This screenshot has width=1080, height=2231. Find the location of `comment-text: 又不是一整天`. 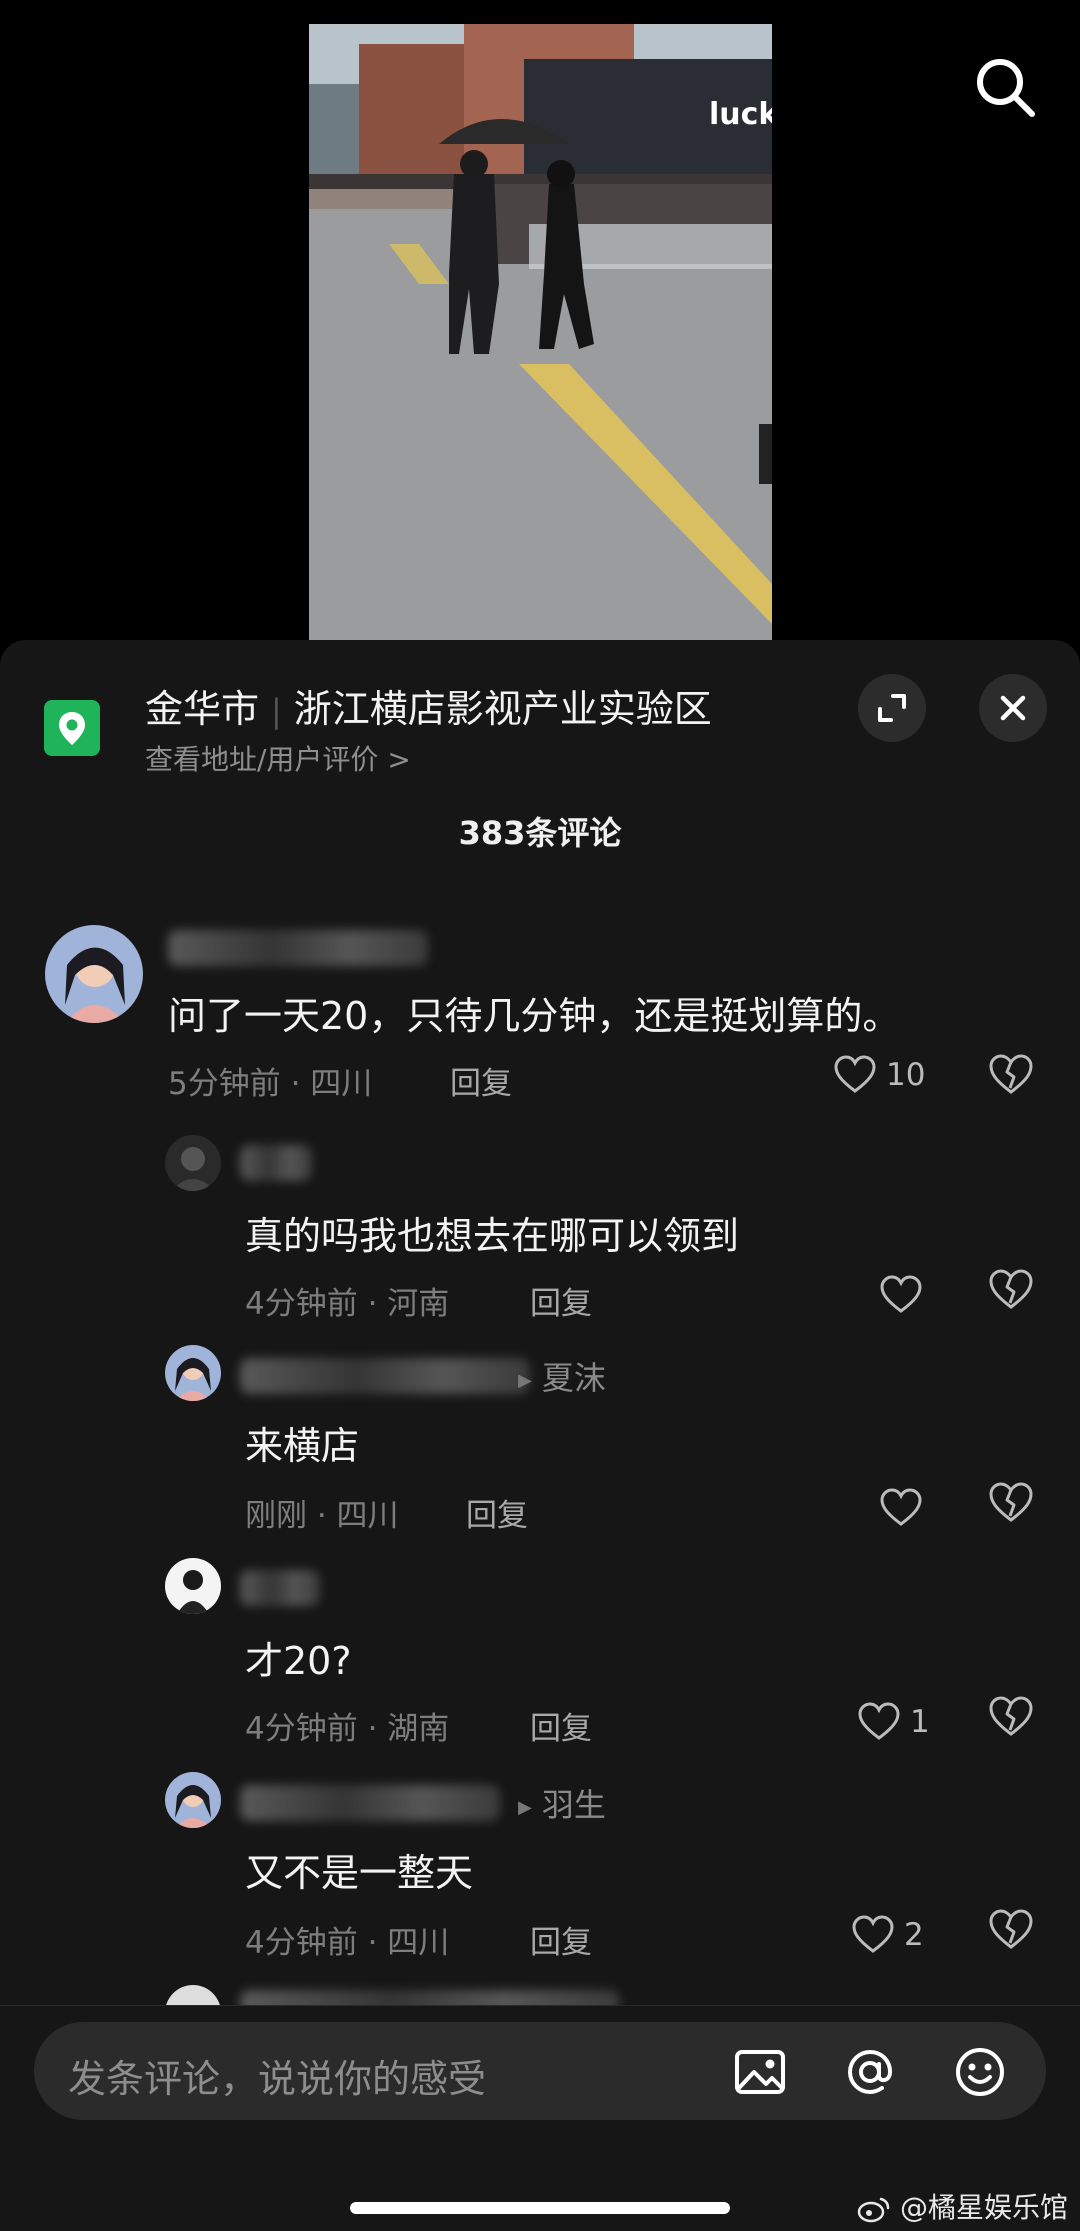

comment-text: 又不是一整天 is located at coordinates (359, 1873).